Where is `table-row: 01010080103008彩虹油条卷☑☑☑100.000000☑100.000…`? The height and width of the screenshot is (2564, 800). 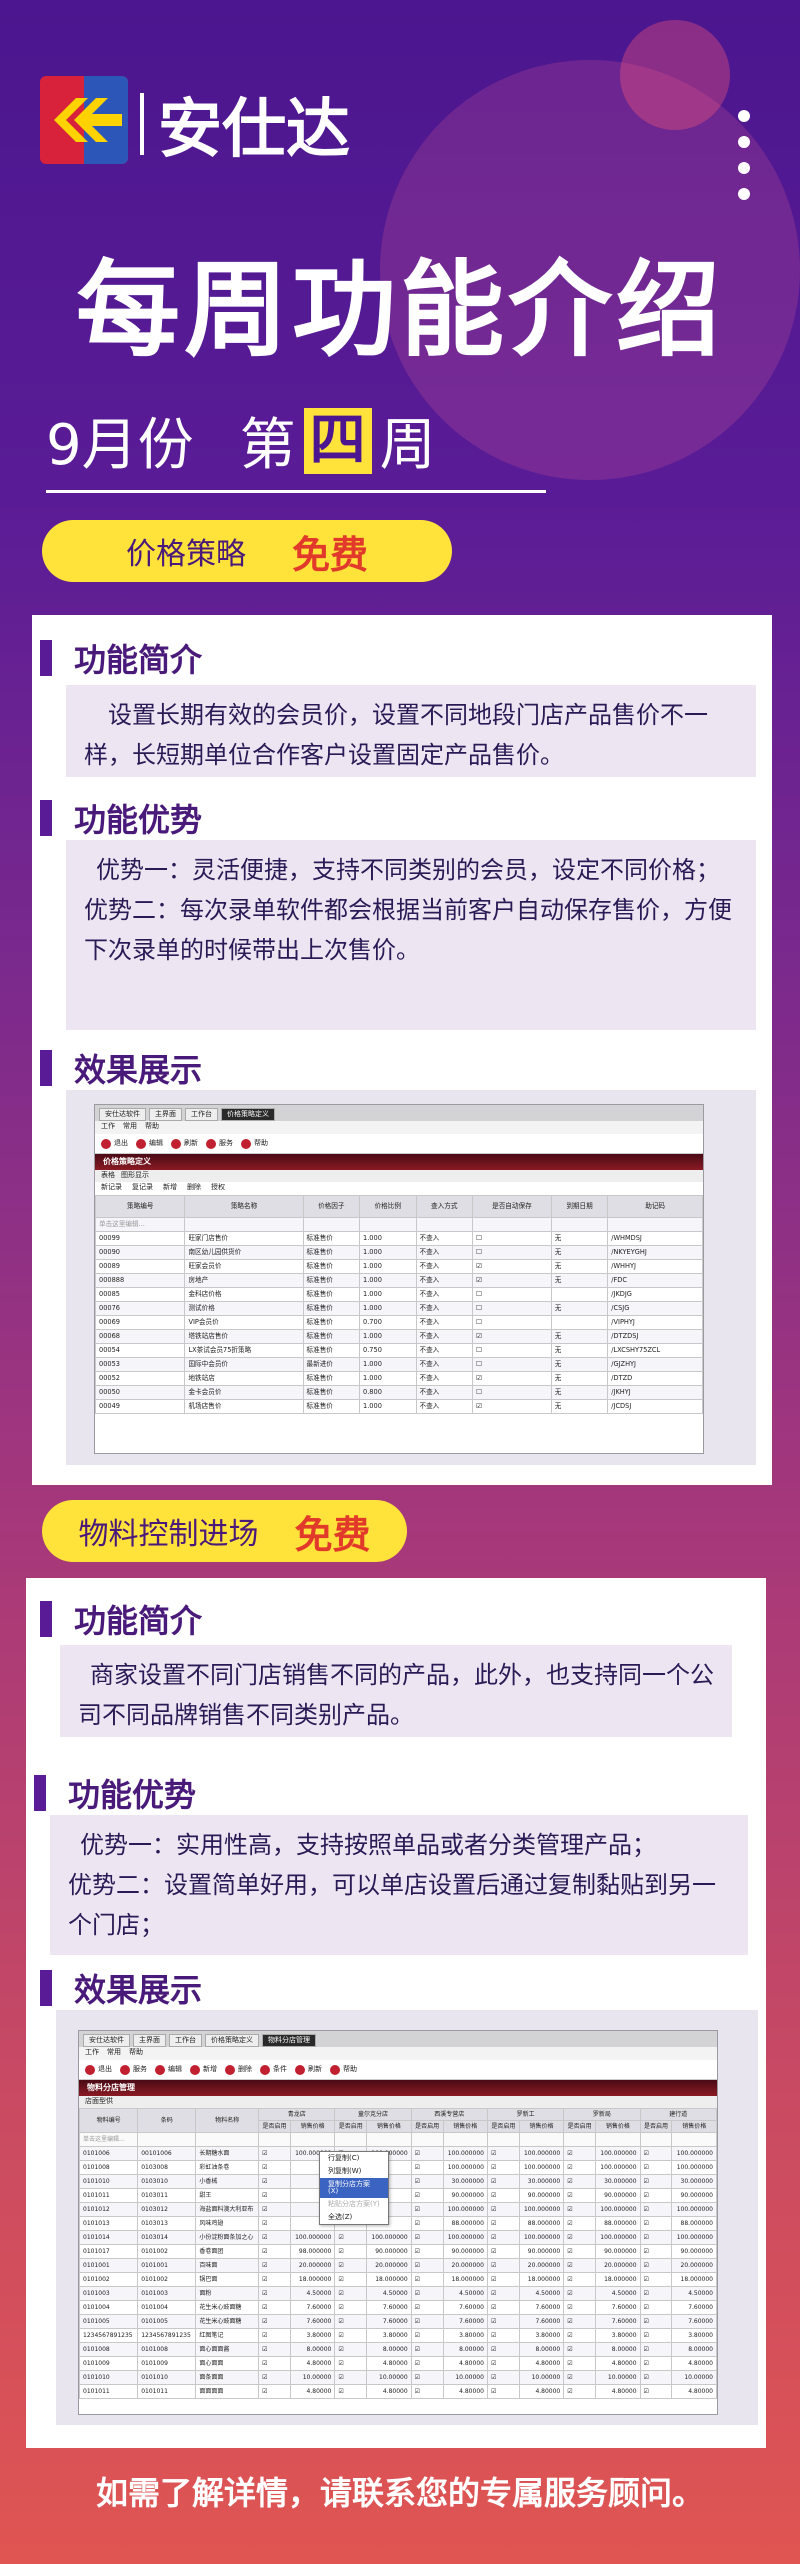
table-row: 01010080103008彩虹油条卷☑☑☑100.000000☑100.000… is located at coordinates (398, 2167).